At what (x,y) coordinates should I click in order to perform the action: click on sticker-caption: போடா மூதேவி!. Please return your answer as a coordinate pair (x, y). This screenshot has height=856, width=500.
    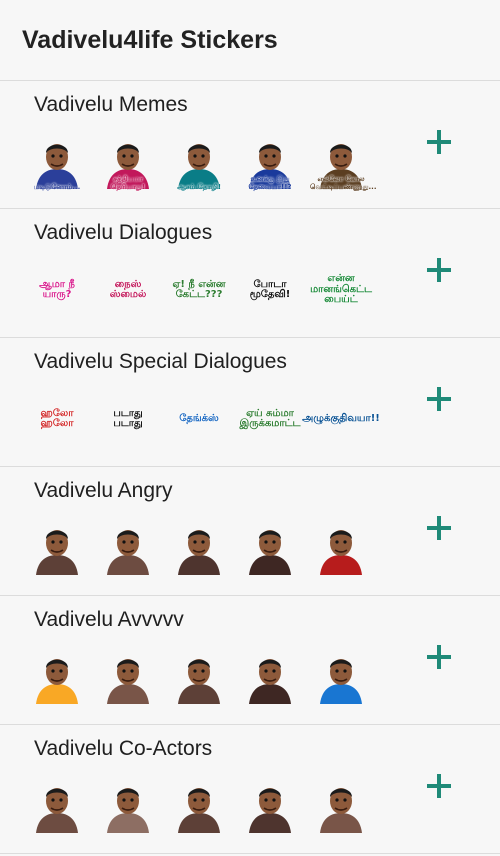
    Looking at the image, I should click on (270, 289).